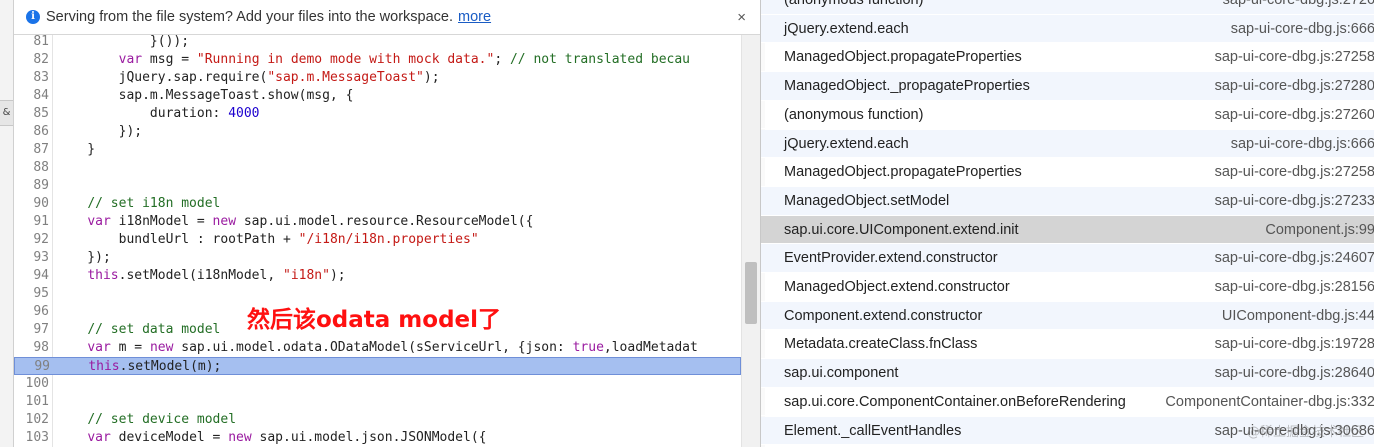 This screenshot has height=447, width=1374. What do you see at coordinates (31, 384) in the screenshot?
I see `line-number: 100` at bounding box center [31, 384].